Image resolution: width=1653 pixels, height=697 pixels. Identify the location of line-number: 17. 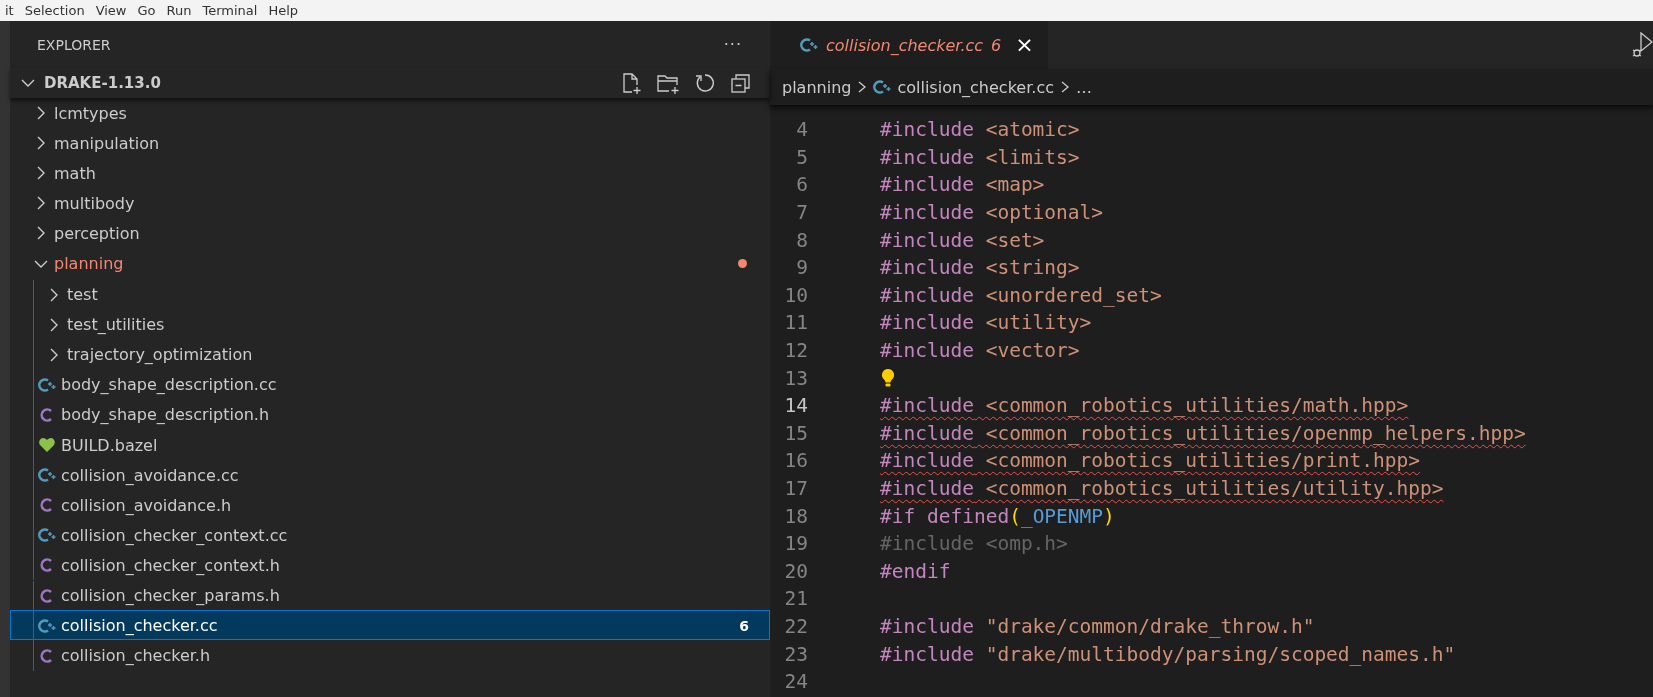
(795, 488).